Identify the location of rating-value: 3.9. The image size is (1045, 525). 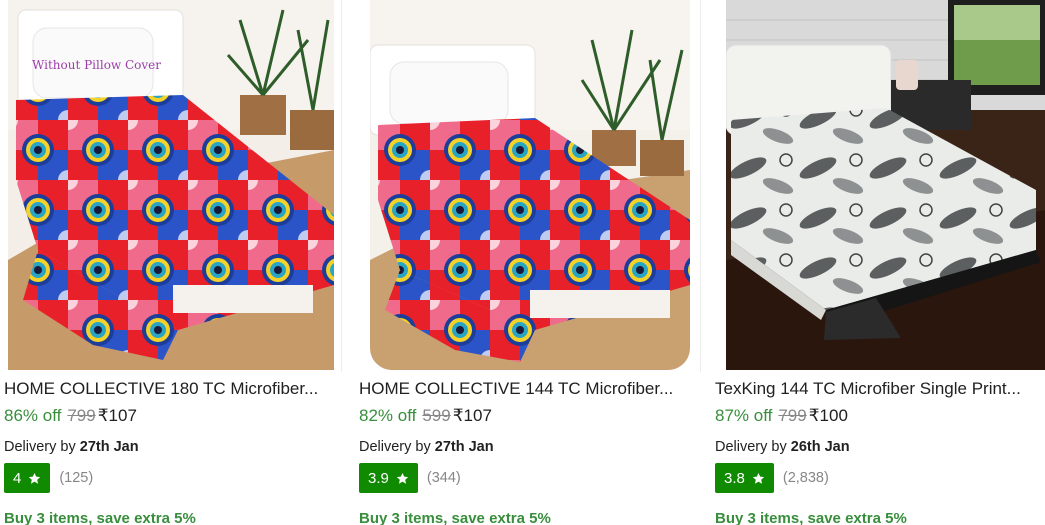
(378, 478).